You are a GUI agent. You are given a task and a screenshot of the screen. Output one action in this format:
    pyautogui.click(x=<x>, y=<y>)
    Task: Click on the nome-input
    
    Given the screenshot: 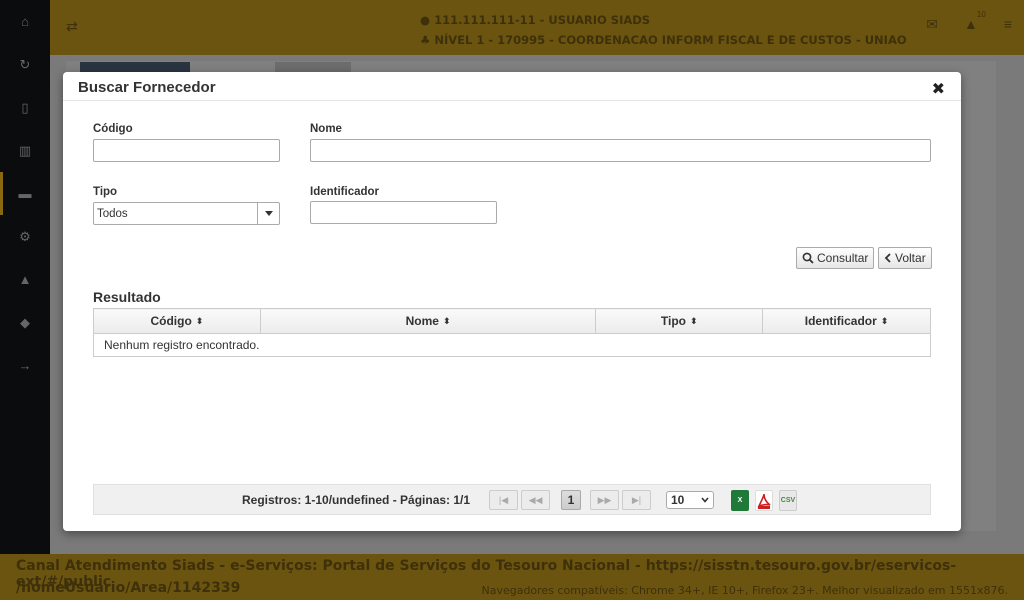 What is the action you would take?
    pyautogui.click(x=620, y=150)
    